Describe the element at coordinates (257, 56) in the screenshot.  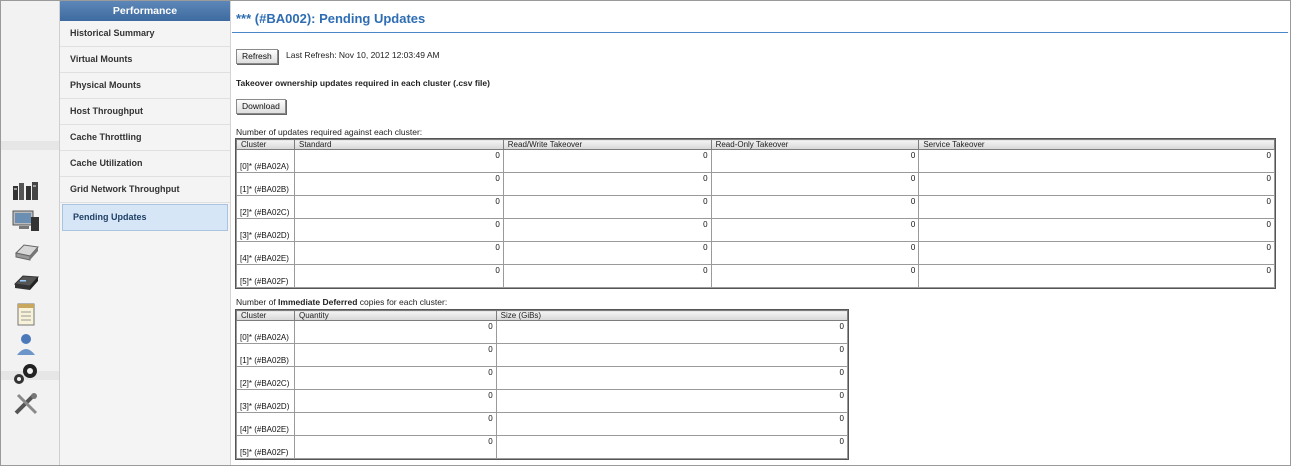
I see `refresh-button: Refresh` at that location.